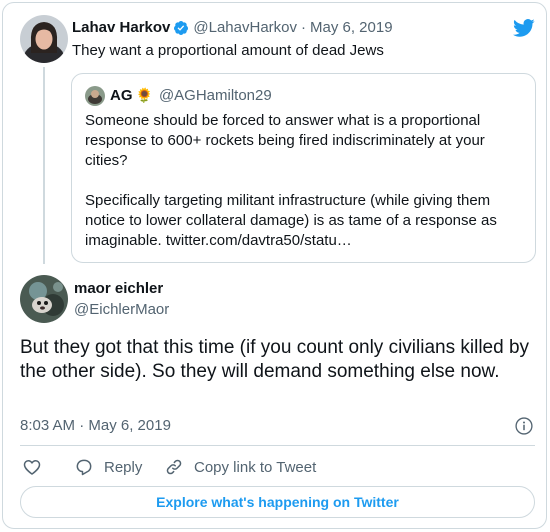 This screenshot has width=550, height=532. Describe the element at coordinates (277, 445) in the screenshot. I see `divider` at that location.